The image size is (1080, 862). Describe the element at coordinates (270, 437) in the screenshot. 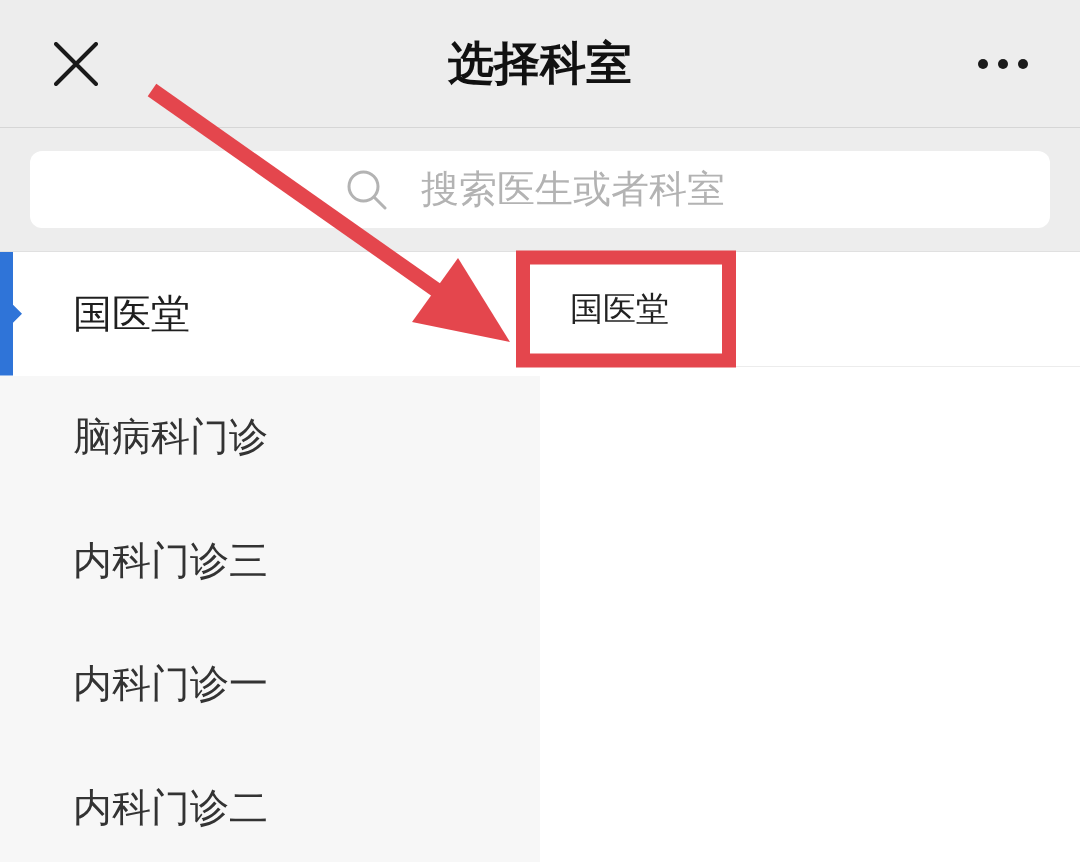

I see `sidebar-item: 脑病科门诊` at that location.